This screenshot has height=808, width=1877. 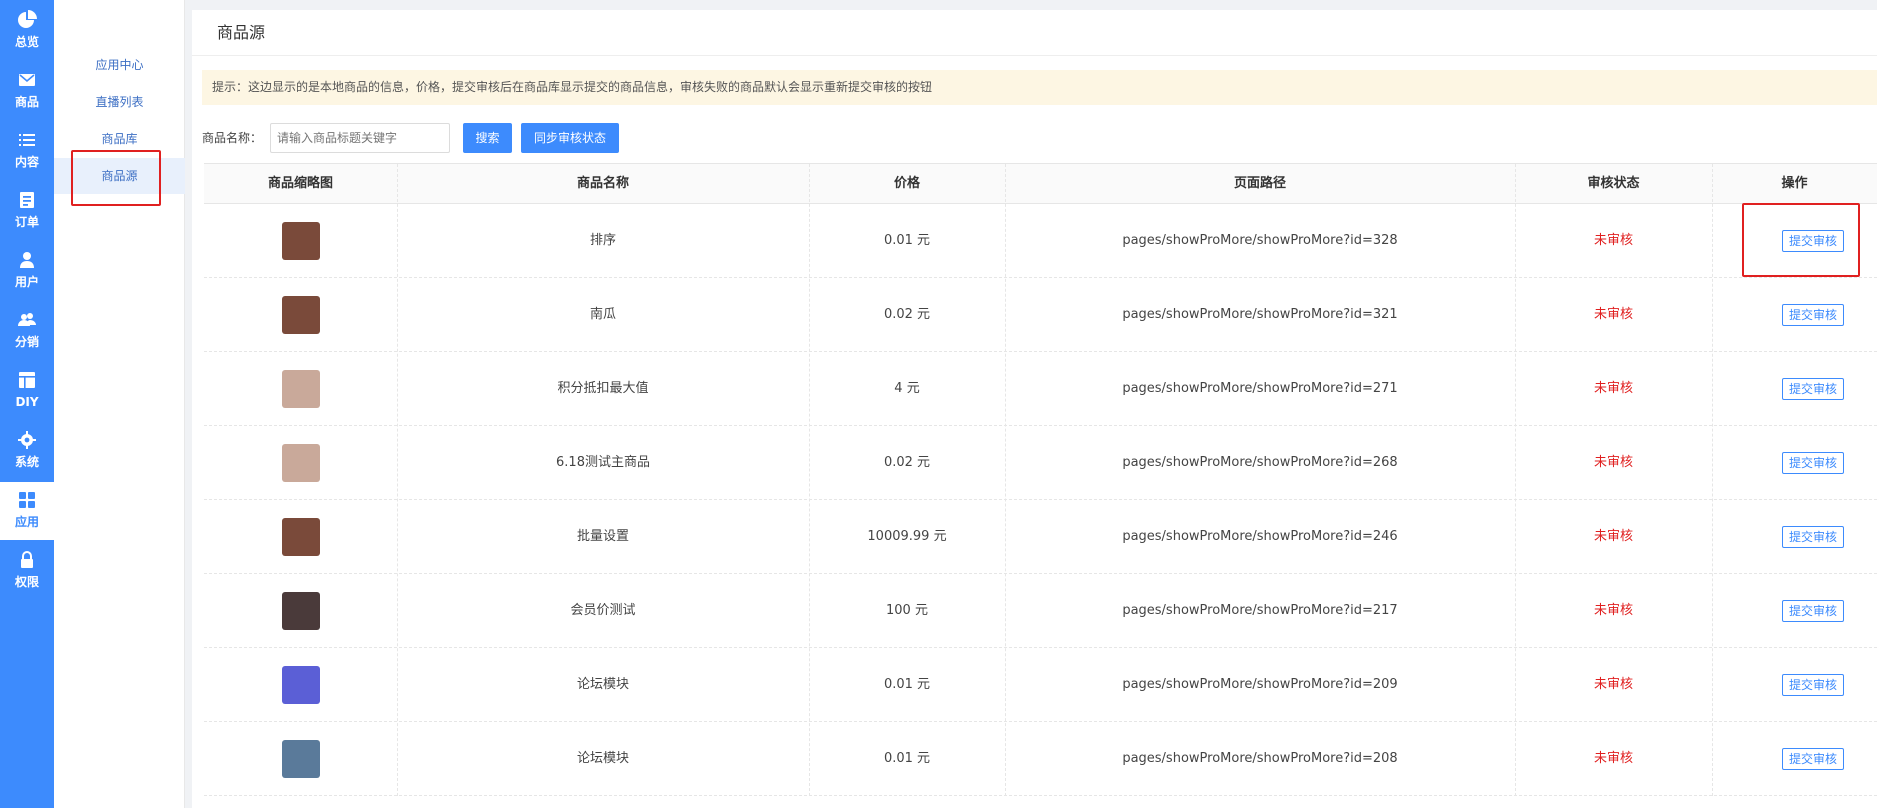 I want to click on mail-icon, so click(x=27, y=82).